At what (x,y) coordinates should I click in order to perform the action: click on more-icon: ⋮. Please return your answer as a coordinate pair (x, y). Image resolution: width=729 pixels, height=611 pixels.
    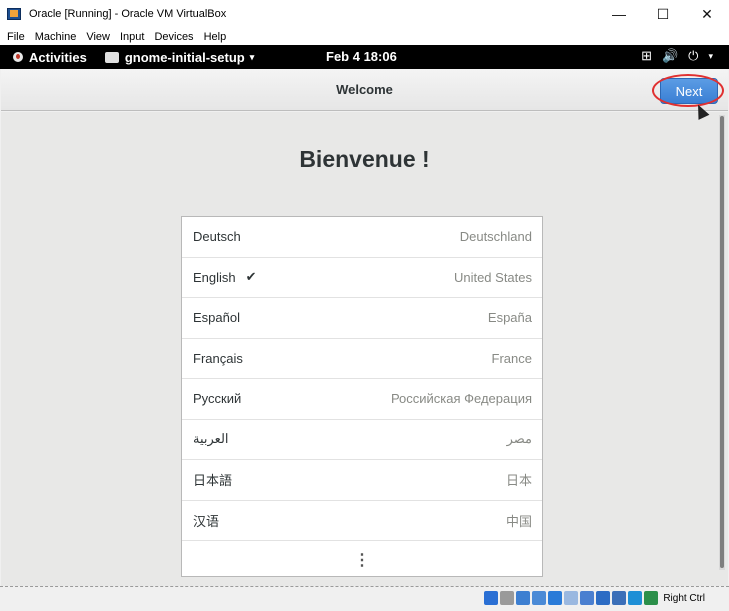
    Looking at the image, I should click on (362, 560).